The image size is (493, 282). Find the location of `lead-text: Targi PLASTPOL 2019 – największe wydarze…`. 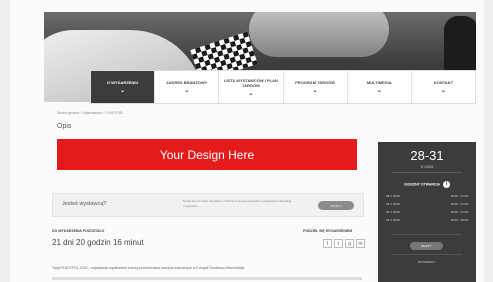

lead-text: Targi PLASTPOL 2019 – największe wydarze… is located at coordinates (148, 268).